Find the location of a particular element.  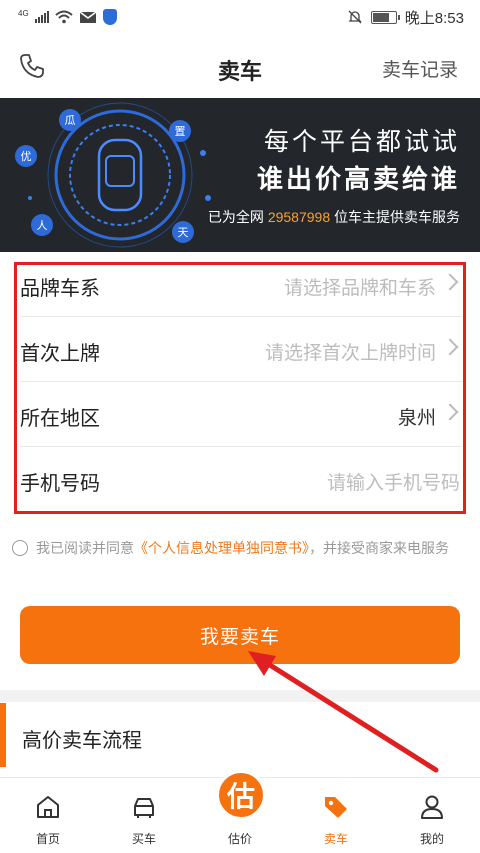

banner-stat-suffix: 位车主提供卖车服务 is located at coordinates (397, 217).